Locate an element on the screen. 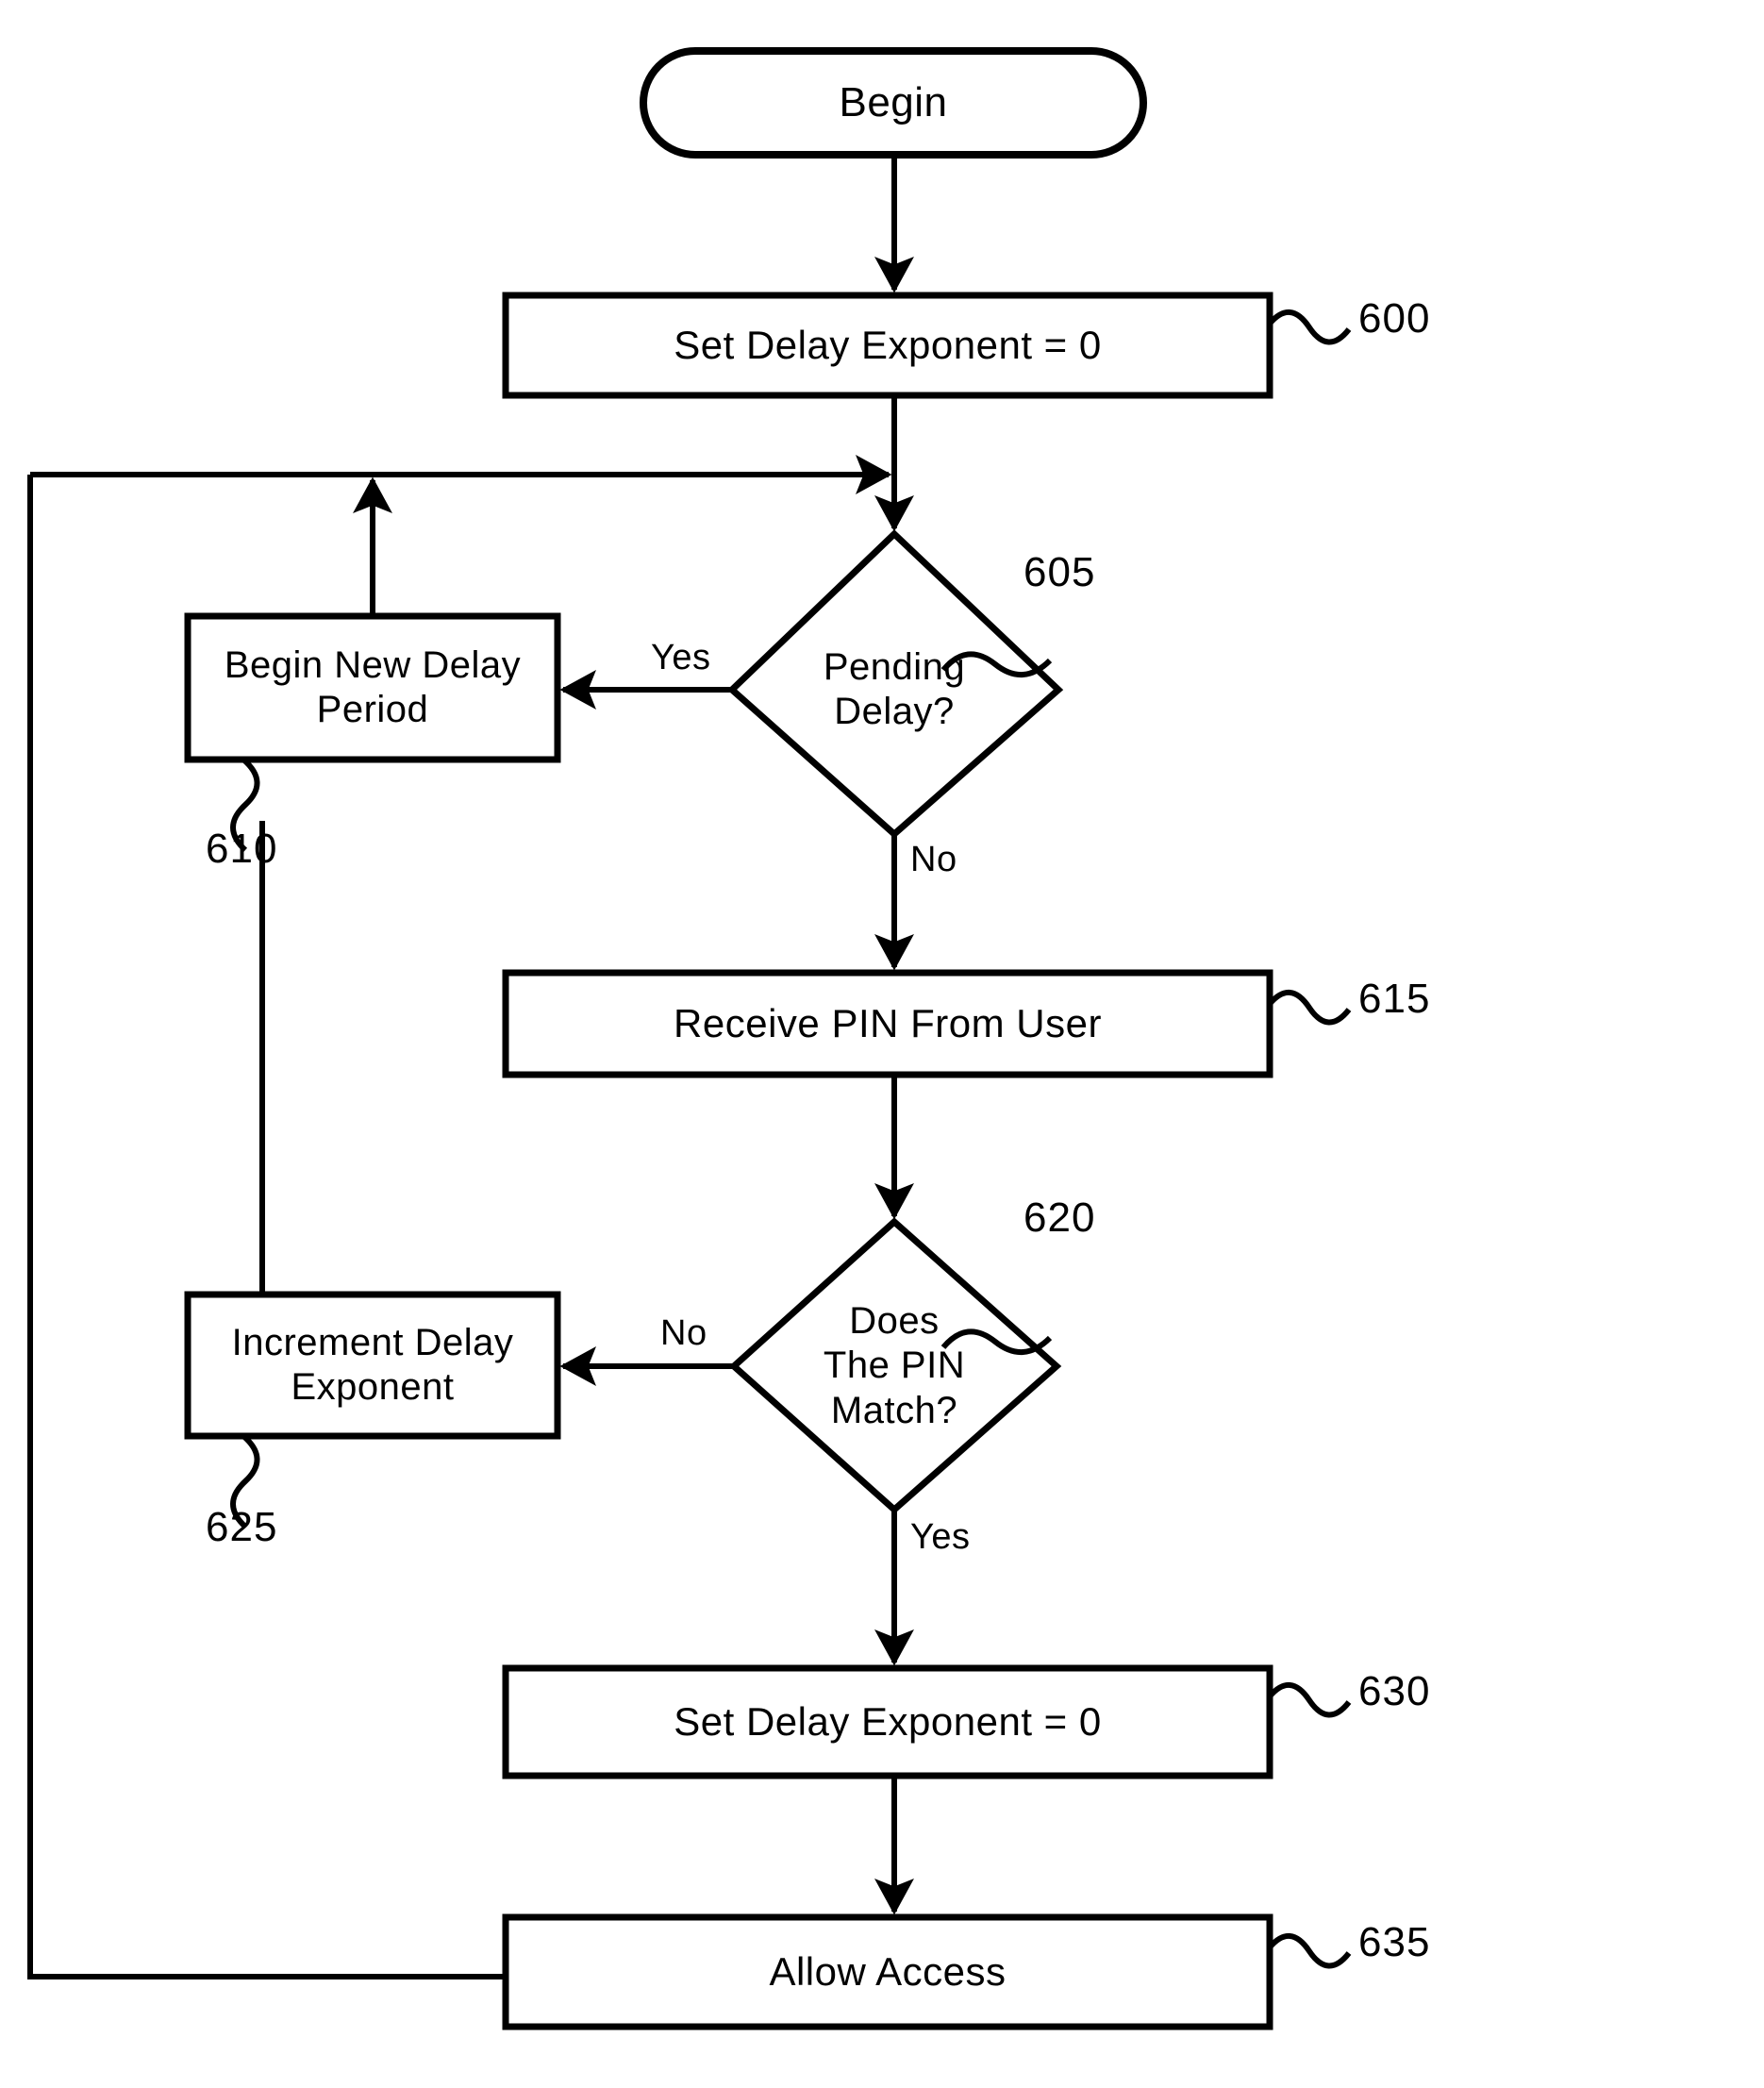 The image size is (1764, 2088). ref-number-605: 605 is located at coordinates (1059, 572).